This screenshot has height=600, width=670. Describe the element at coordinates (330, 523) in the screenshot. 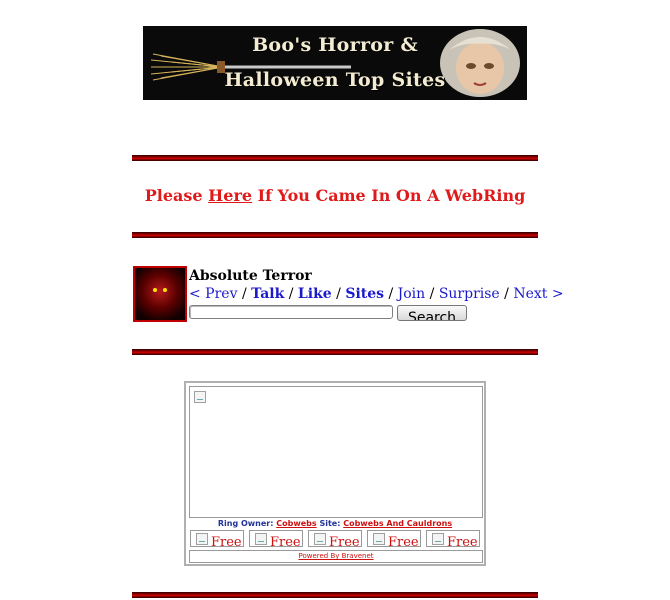

I see `site-label: Site:` at that location.